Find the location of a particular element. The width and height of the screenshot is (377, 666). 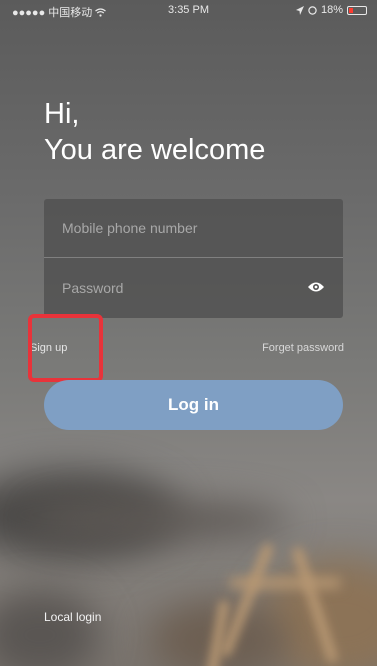

battery-icon is located at coordinates (357, 10).